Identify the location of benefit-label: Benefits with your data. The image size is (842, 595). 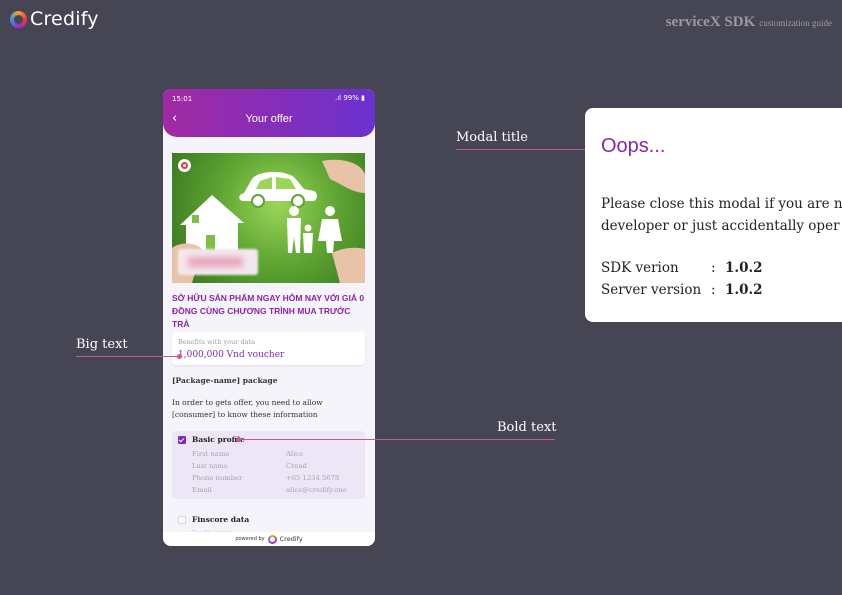
(216, 342).